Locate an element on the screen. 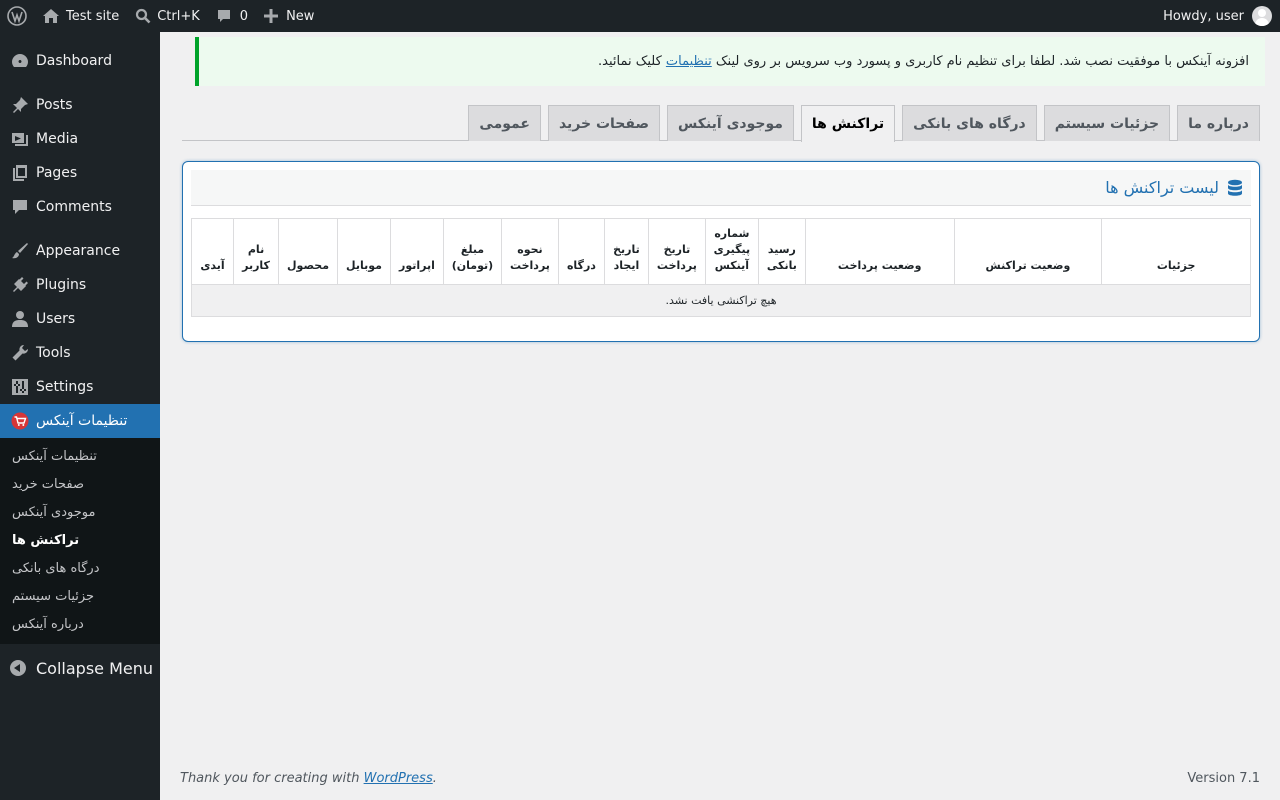 Image resolution: width=1280 pixels, height=800 pixels. account-menu: Howdy, user is located at coordinates (1217, 16).